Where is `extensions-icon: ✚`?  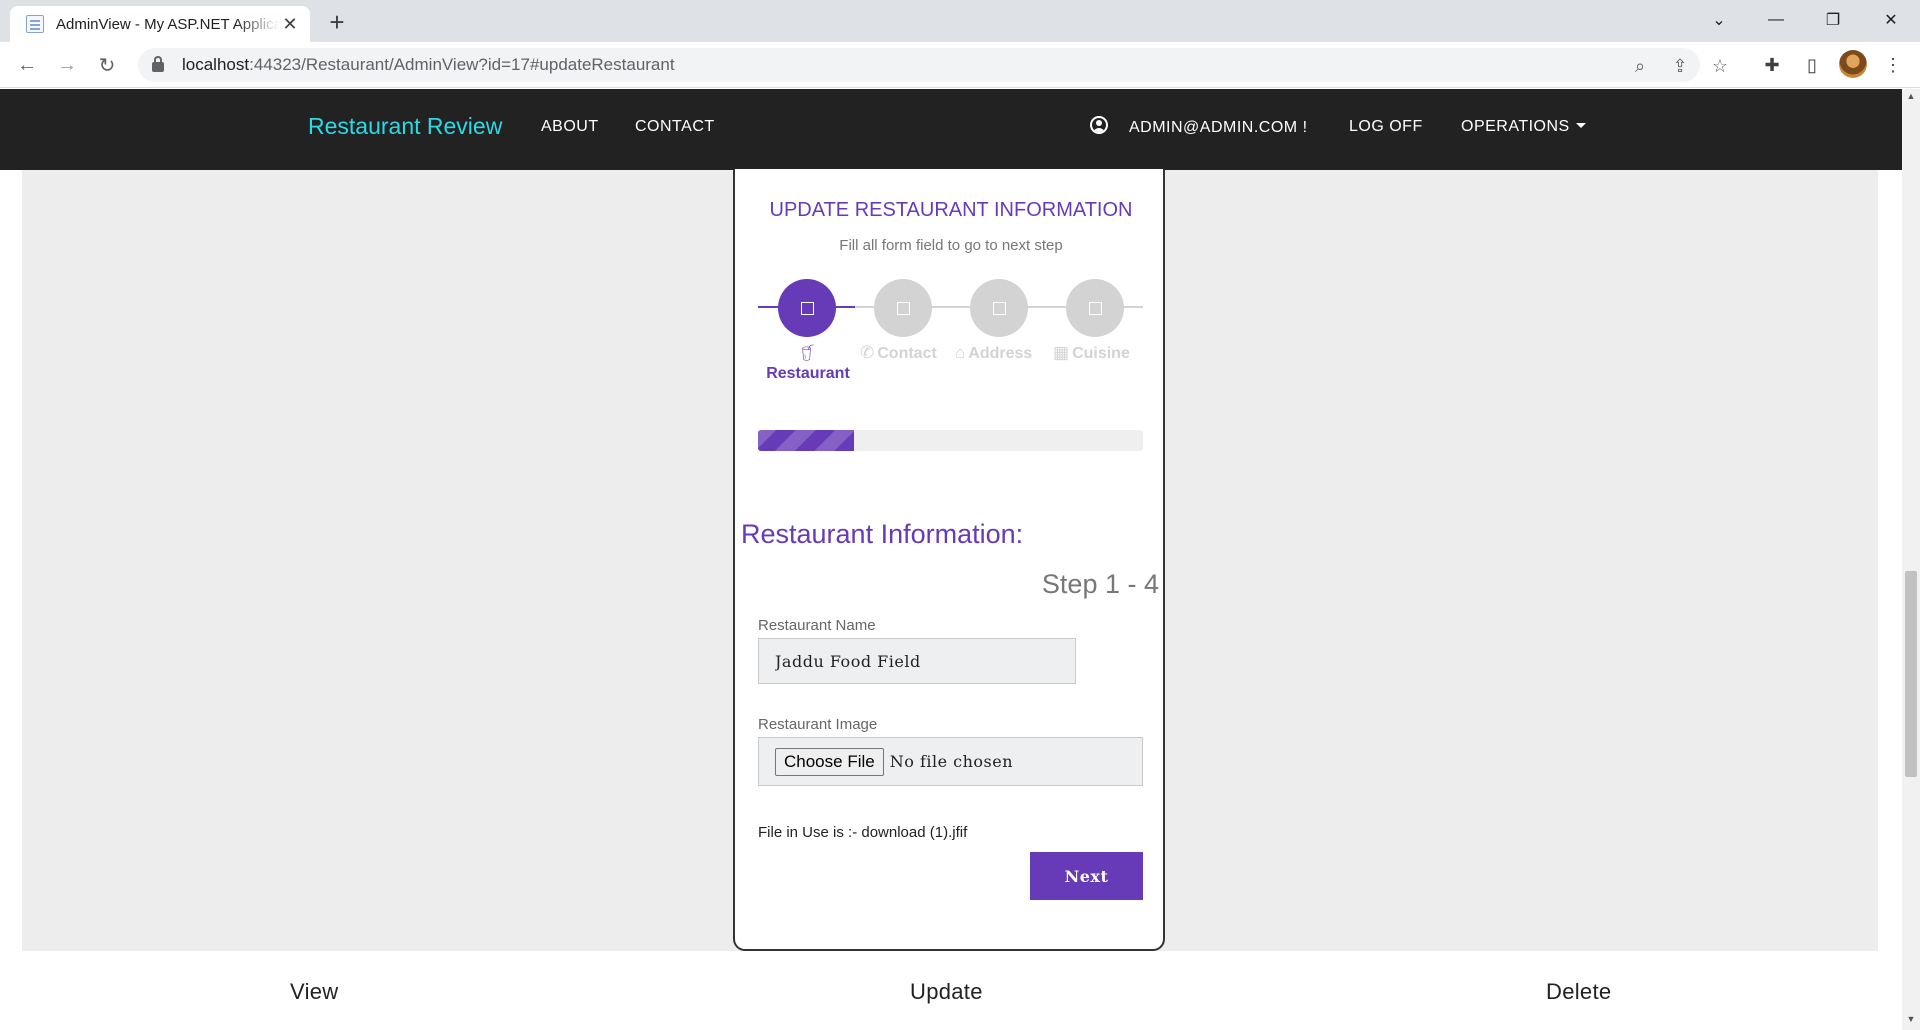 extensions-icon: ✚ is located at coordinates (1772, 65).